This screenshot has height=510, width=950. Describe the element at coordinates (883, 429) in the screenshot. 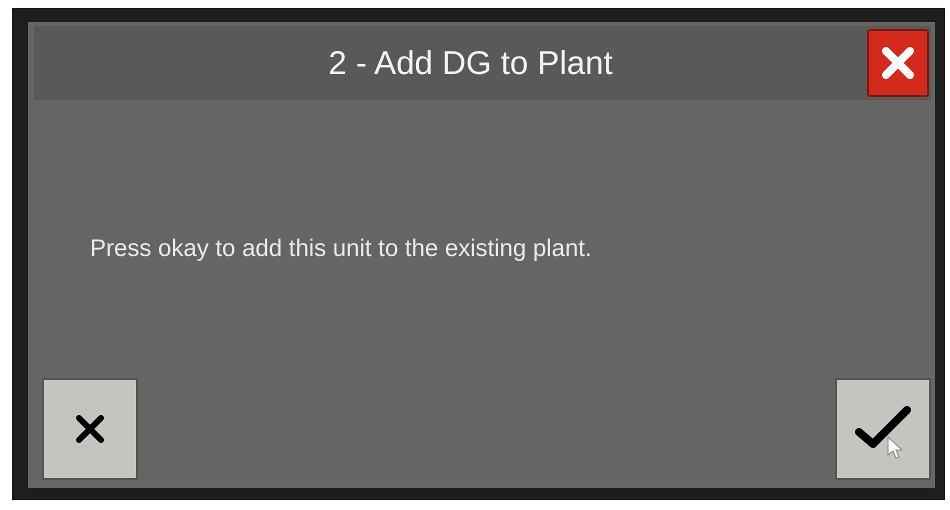

I see `confirm-button` at that location.